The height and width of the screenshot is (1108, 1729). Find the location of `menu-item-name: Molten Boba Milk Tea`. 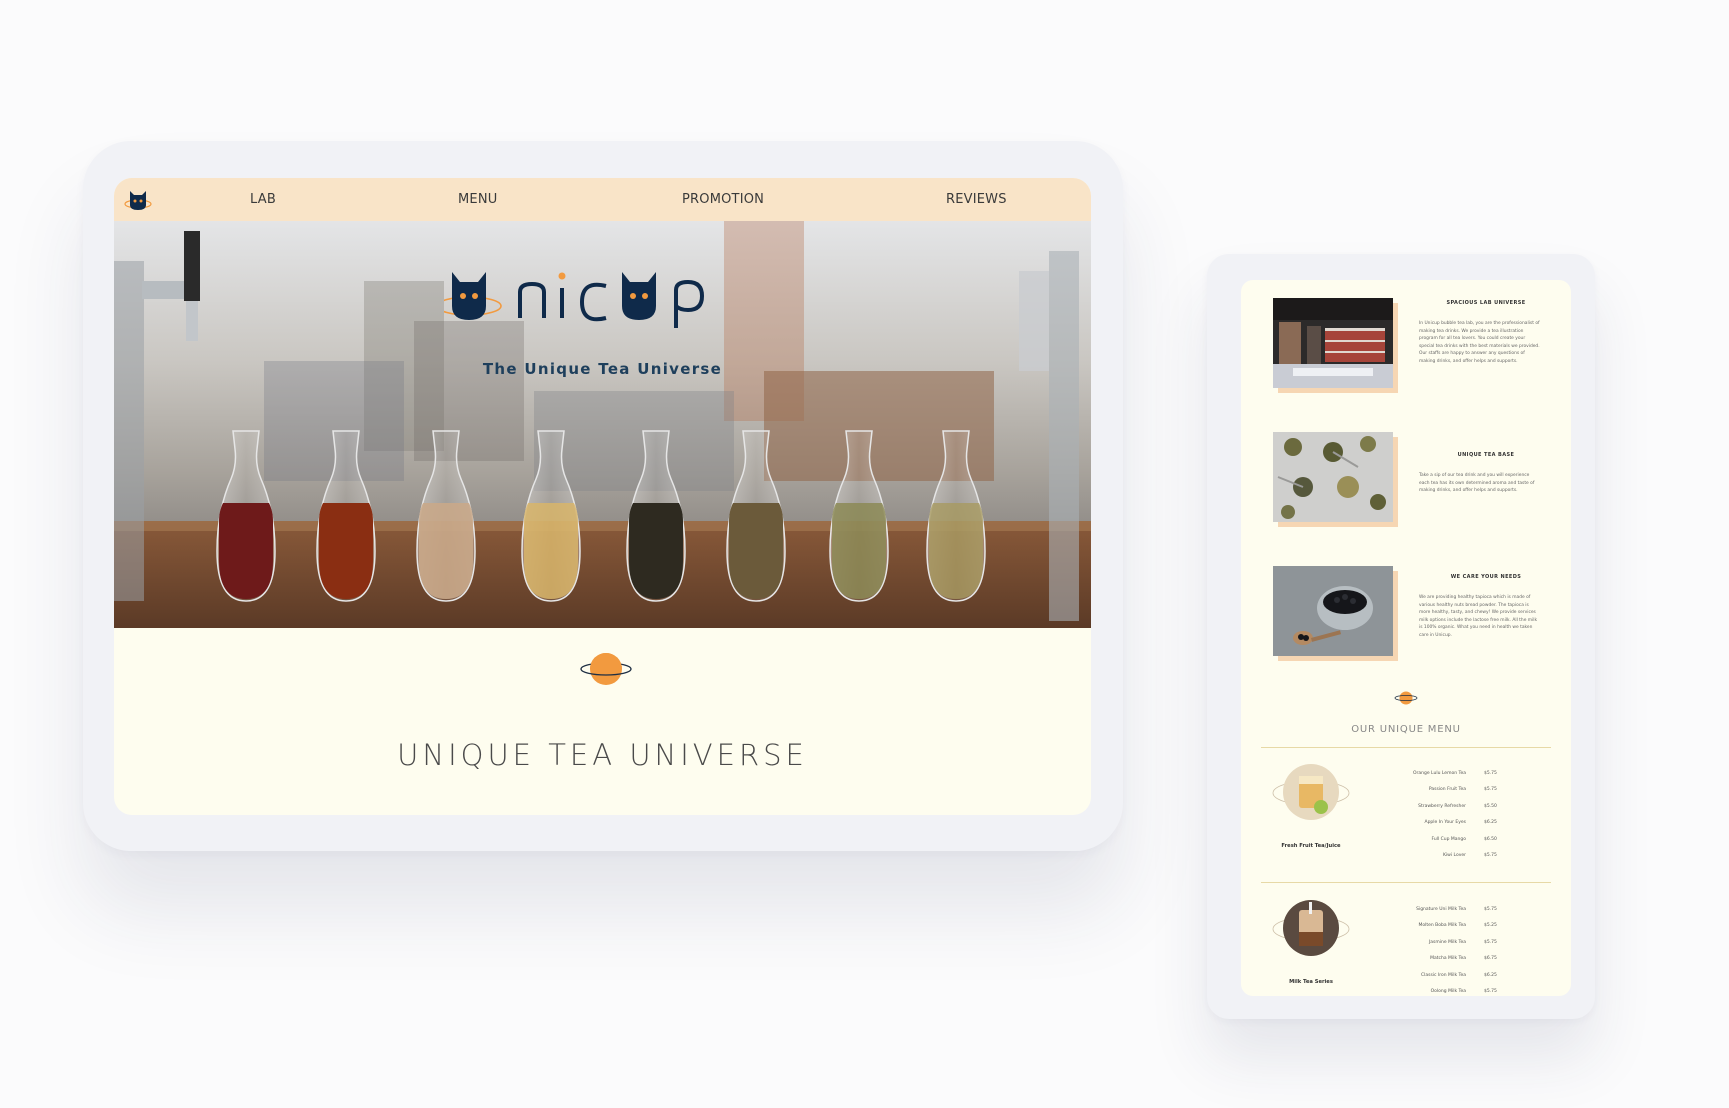

menu-item-name: Molten Boba Milk Tea is located at coordinates (1418, 925).